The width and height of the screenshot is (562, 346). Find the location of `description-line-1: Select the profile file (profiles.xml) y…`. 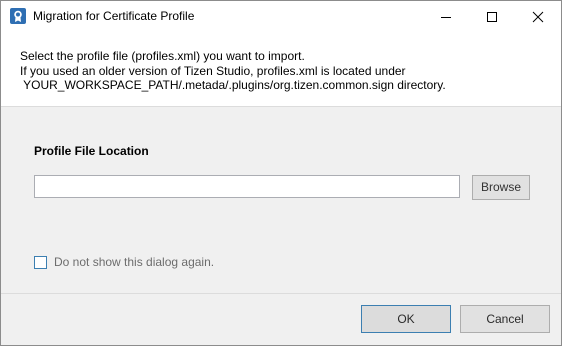

description-line-1: Select the profile file (profiles.xml) y… is located at coordinates (162, 56).